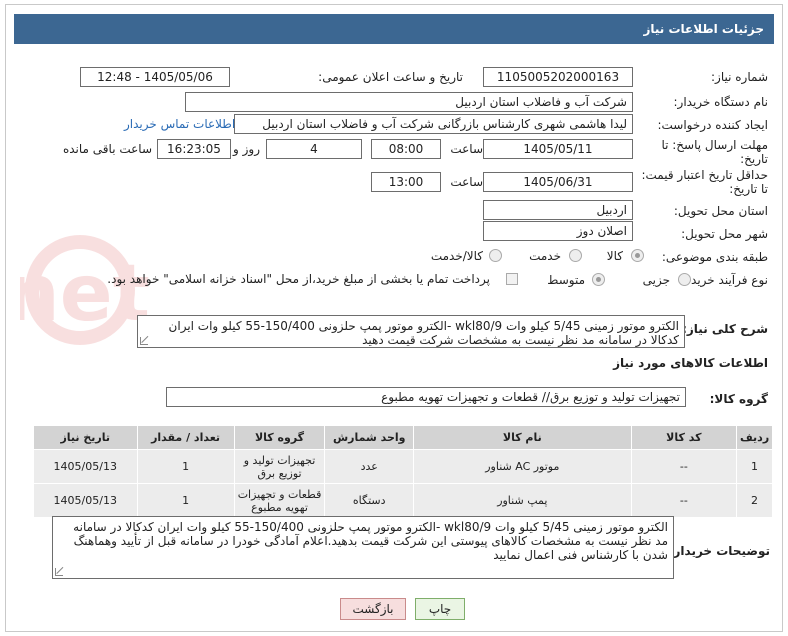  Describe the element at coordinates (558, 210) in the screenshot. I see `province-field: اردبیل` at that location.